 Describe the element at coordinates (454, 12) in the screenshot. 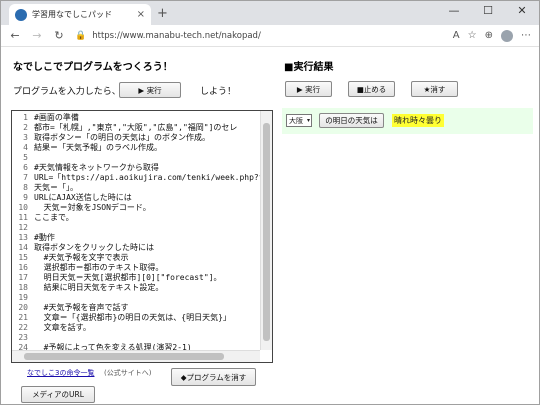

I see `minimize-icon: —` at that location.